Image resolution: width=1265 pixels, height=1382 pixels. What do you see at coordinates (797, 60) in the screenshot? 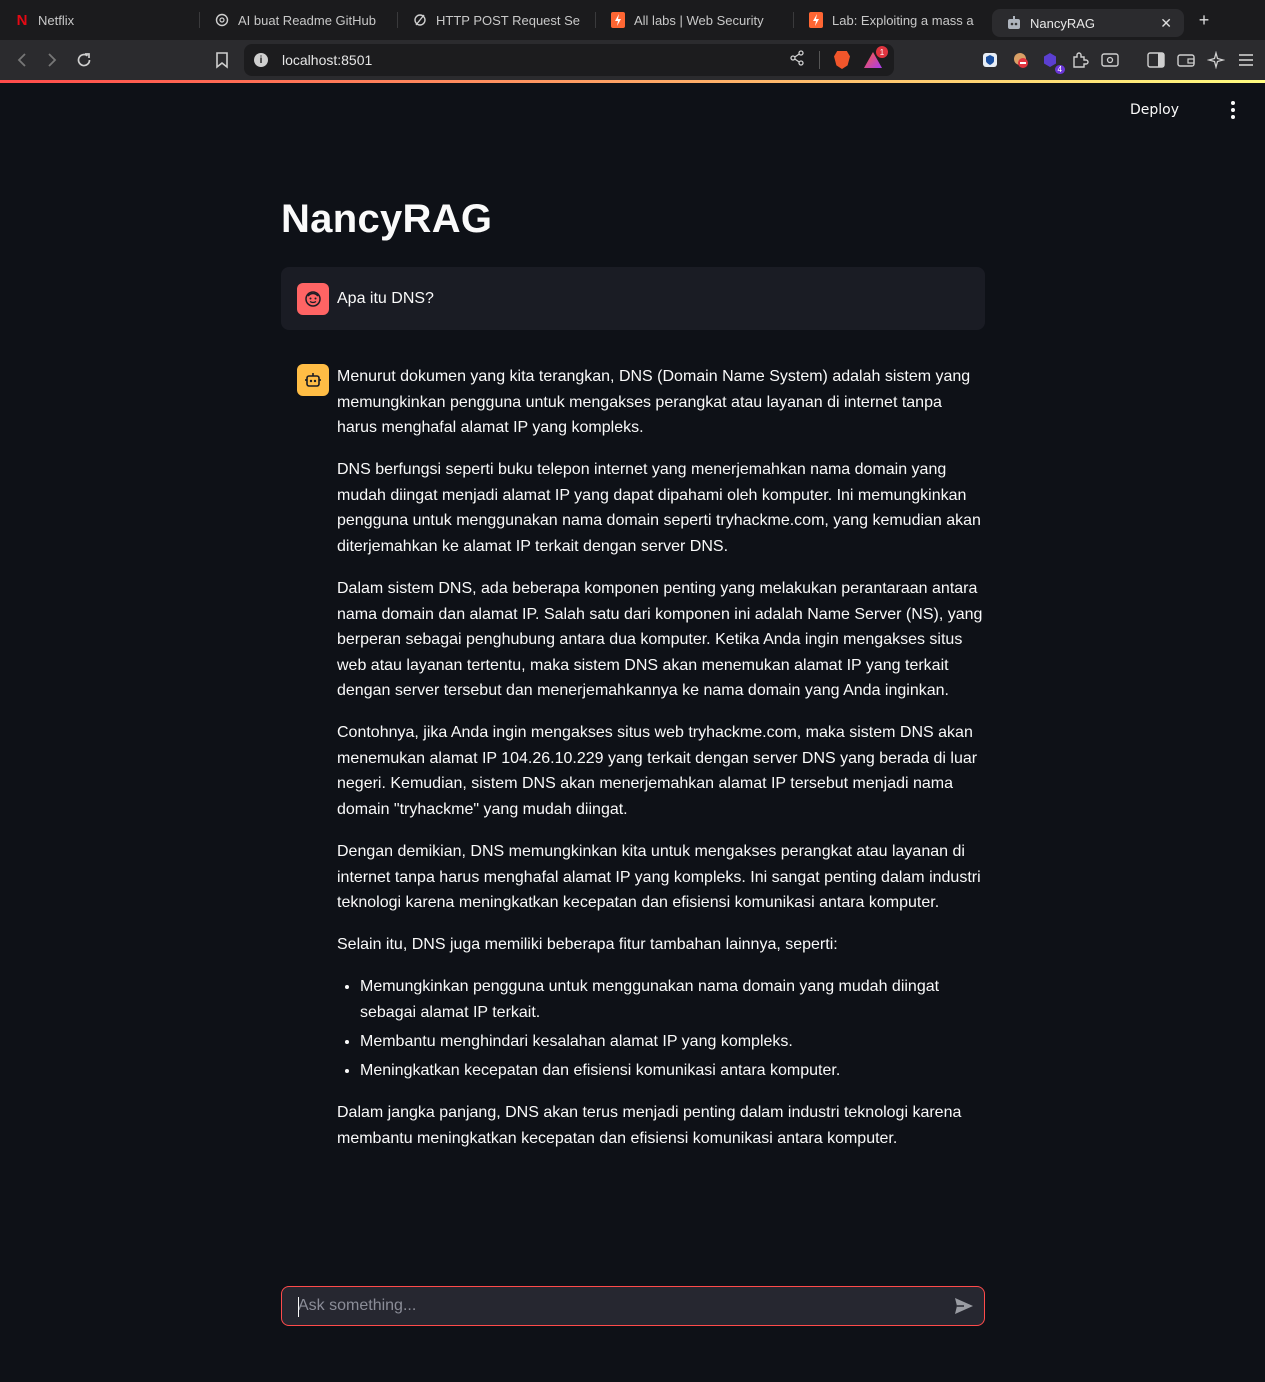
I see `share-icon` at bounding box center [797, 60].